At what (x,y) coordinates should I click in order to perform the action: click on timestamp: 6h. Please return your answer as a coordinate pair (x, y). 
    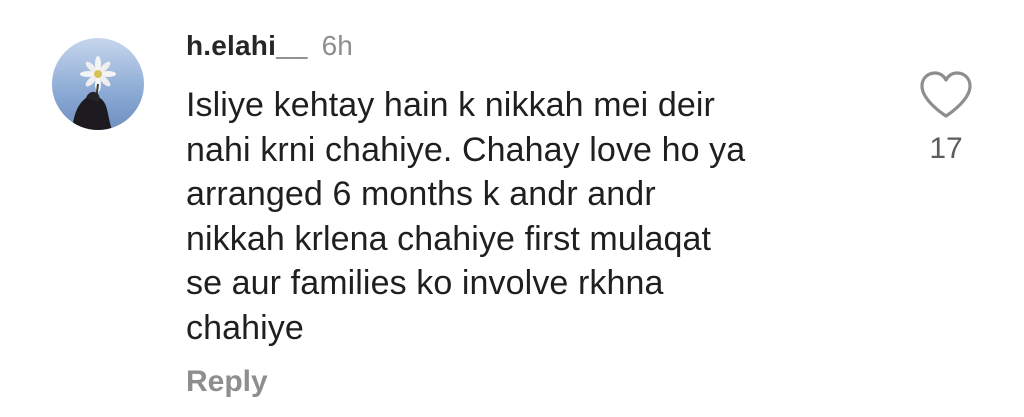
    Looking at the image, I should click on (337, 45).